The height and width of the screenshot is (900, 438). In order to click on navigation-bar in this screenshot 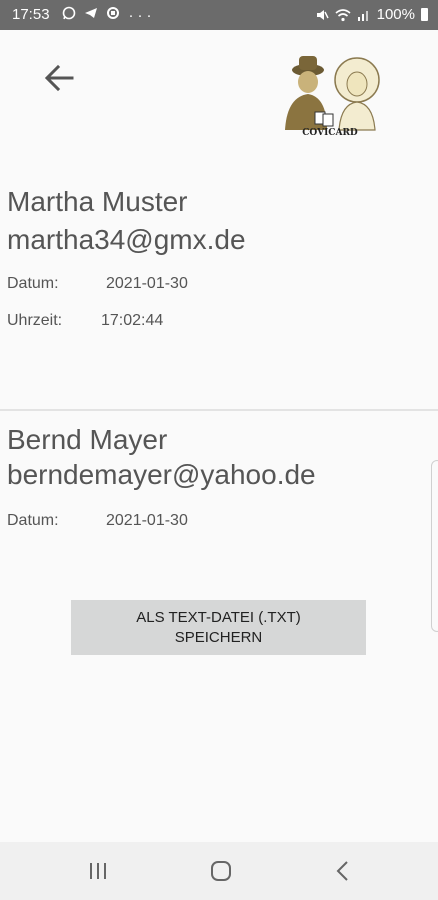, I will do `click(219, 871)`.